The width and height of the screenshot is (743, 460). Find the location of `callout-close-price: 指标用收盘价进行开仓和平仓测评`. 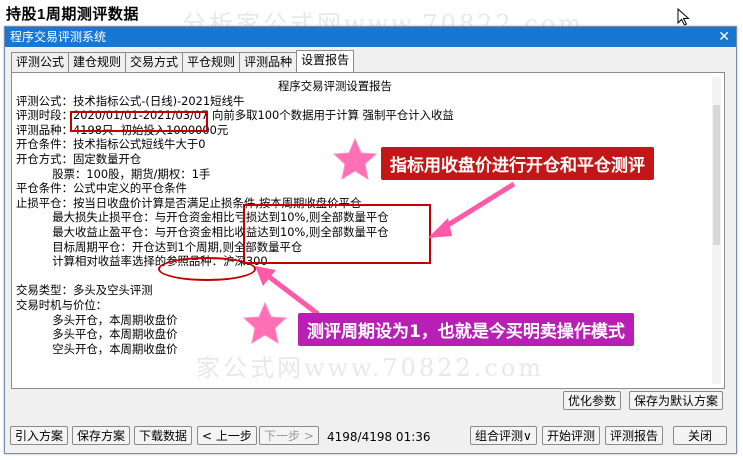

callout-close-price: 指标用收盘价进行开仓和平仓测评 is located at coordinates (517, 163).